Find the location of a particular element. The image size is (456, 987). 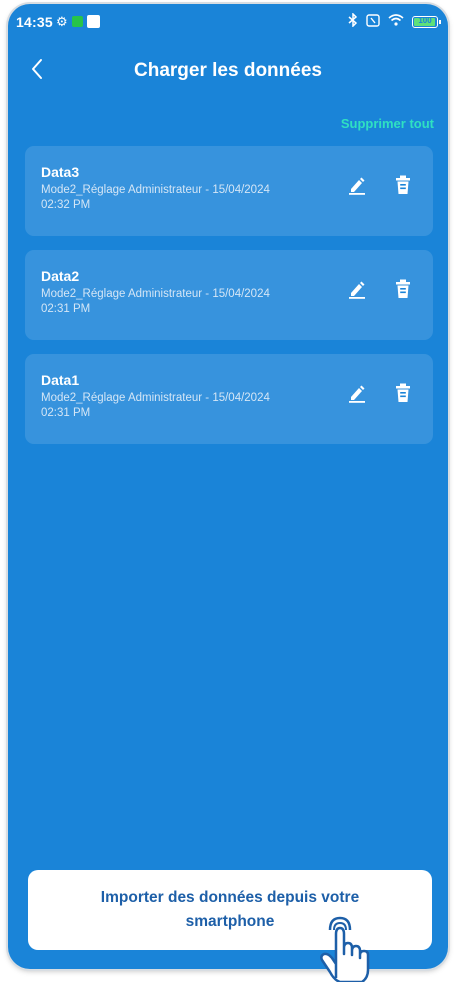

status-left-icons: ⚙ is located at coordinates (78, 21).